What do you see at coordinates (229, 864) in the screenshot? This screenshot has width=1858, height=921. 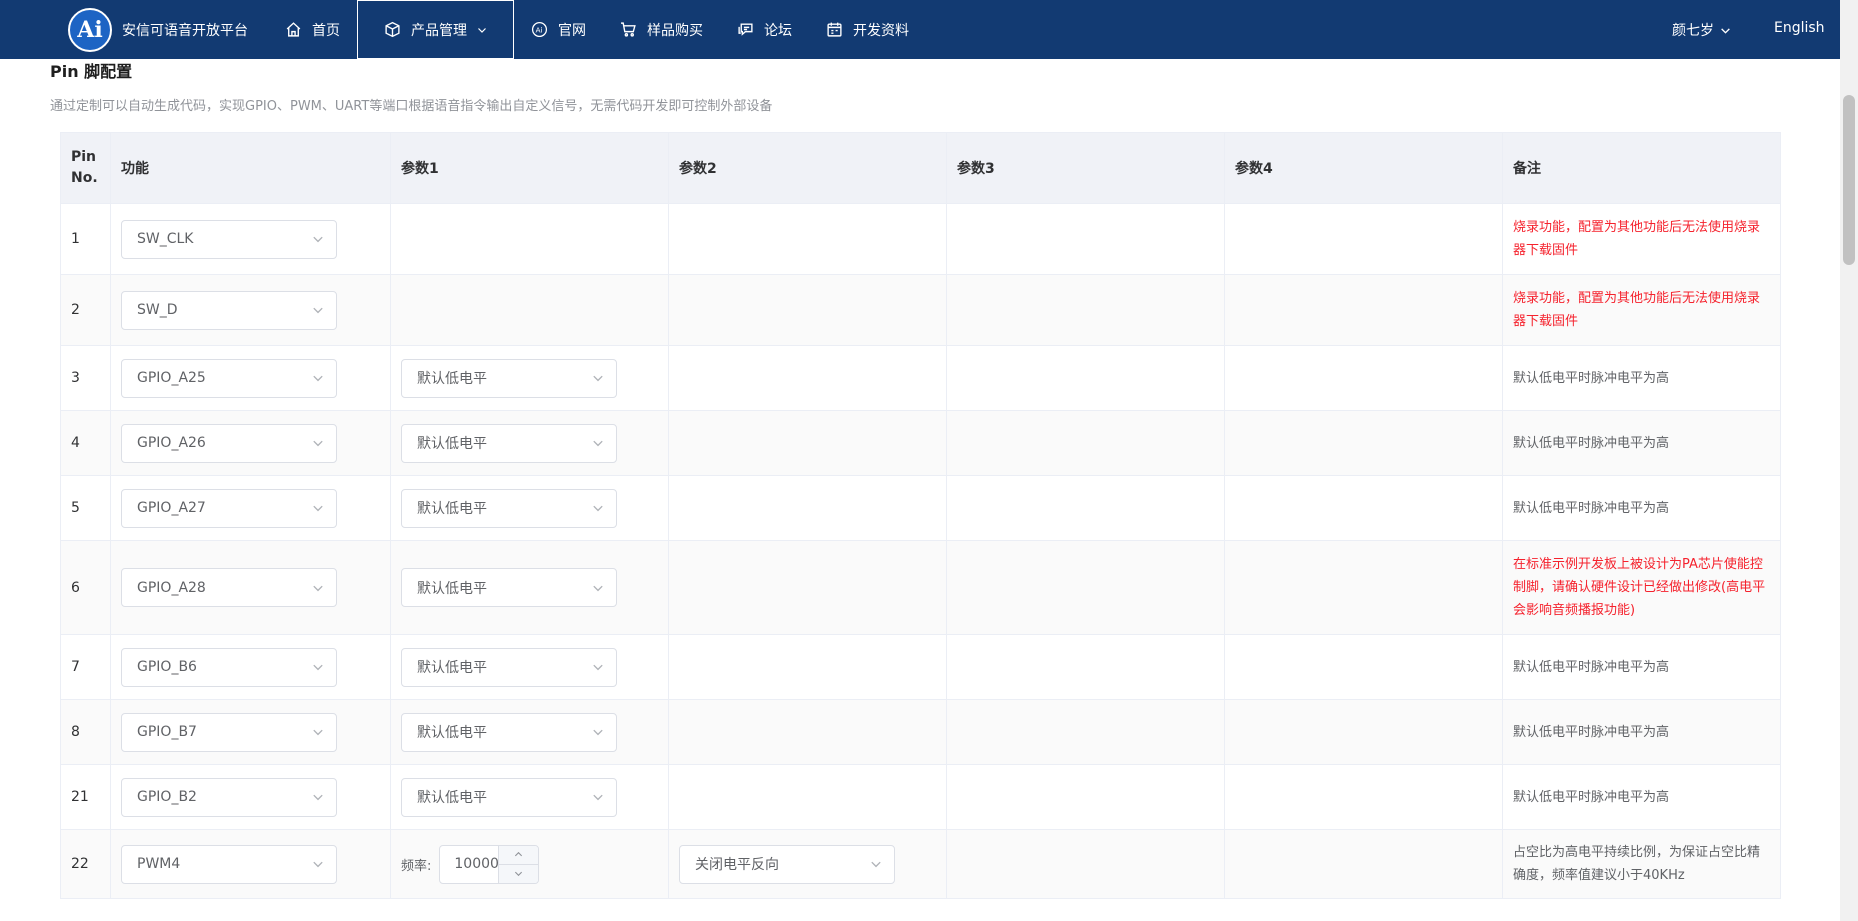 I see `function-select: PWM4` at bounding box center [229, 864].